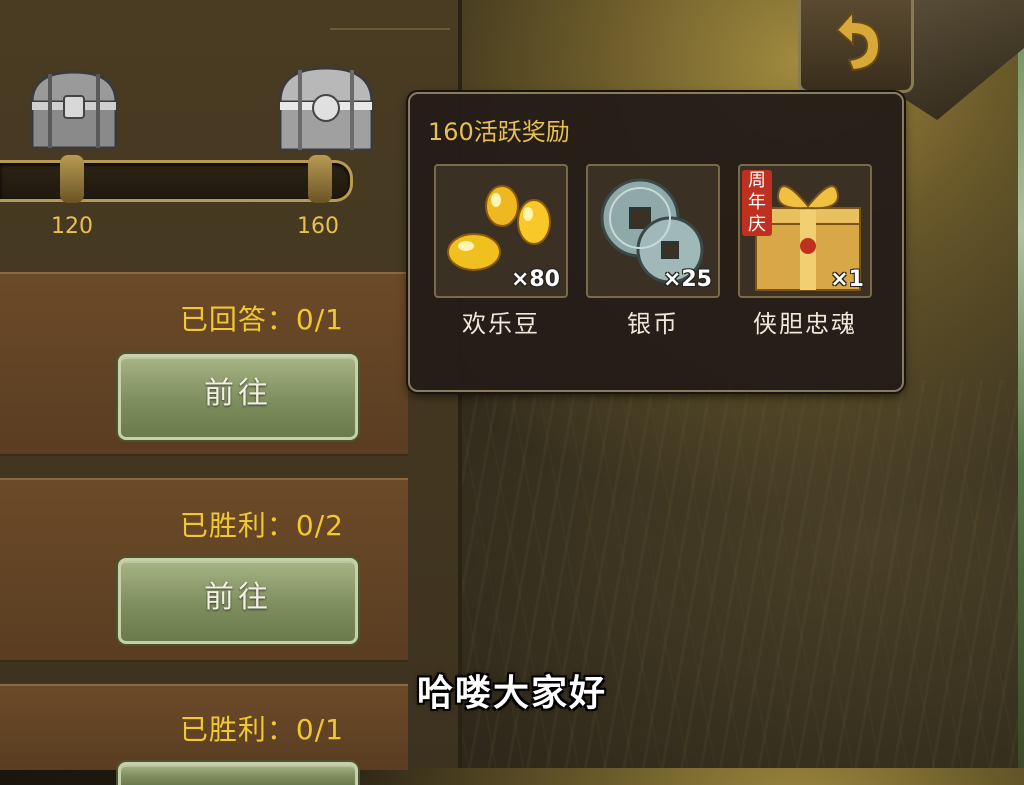 Image resolution: width=1024 pixels, height=785 pixels. Describe the element at coordinates (805, 231) in the screenshot. I see `reward-slot: 周年庆 ×1` at that location.